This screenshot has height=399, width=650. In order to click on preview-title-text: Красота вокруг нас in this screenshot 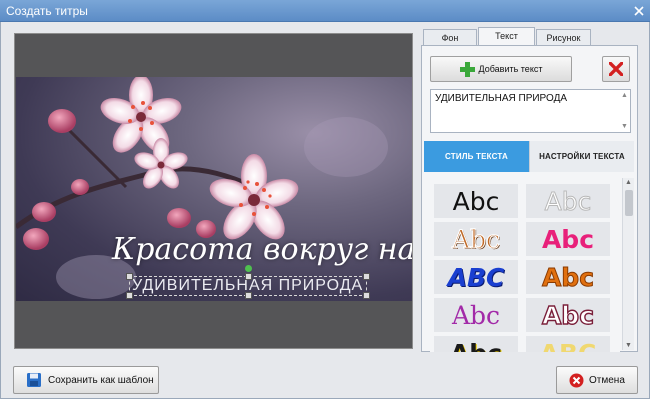, I will do `click(262, 249)`.